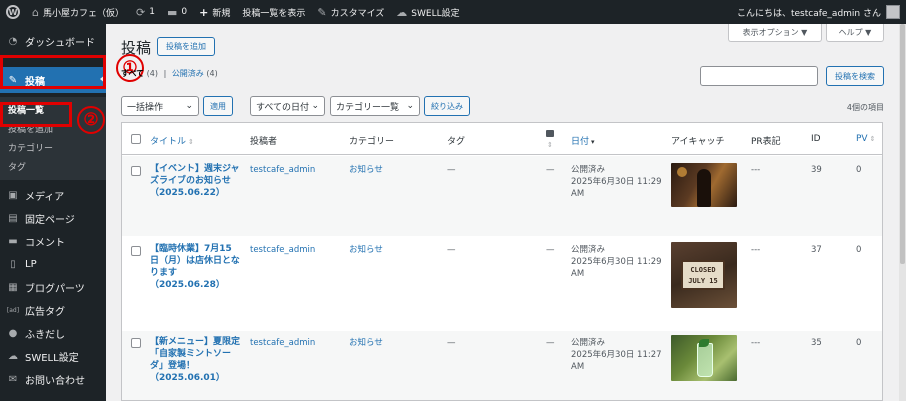 The width and height of the screenshot is (906, 401). What do you see at coordinates (221, 13) in the screenshot?
I see `new-label: 新規` at bounding box center [221, 13].